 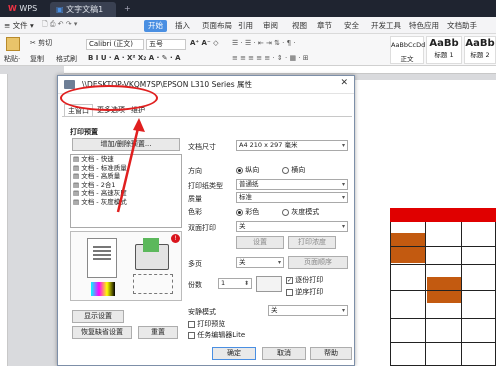 What do you see at coordinates (247, 170) in the screenshot?
I see `portrait-option: 纵向` at bounding box center [247, 170].